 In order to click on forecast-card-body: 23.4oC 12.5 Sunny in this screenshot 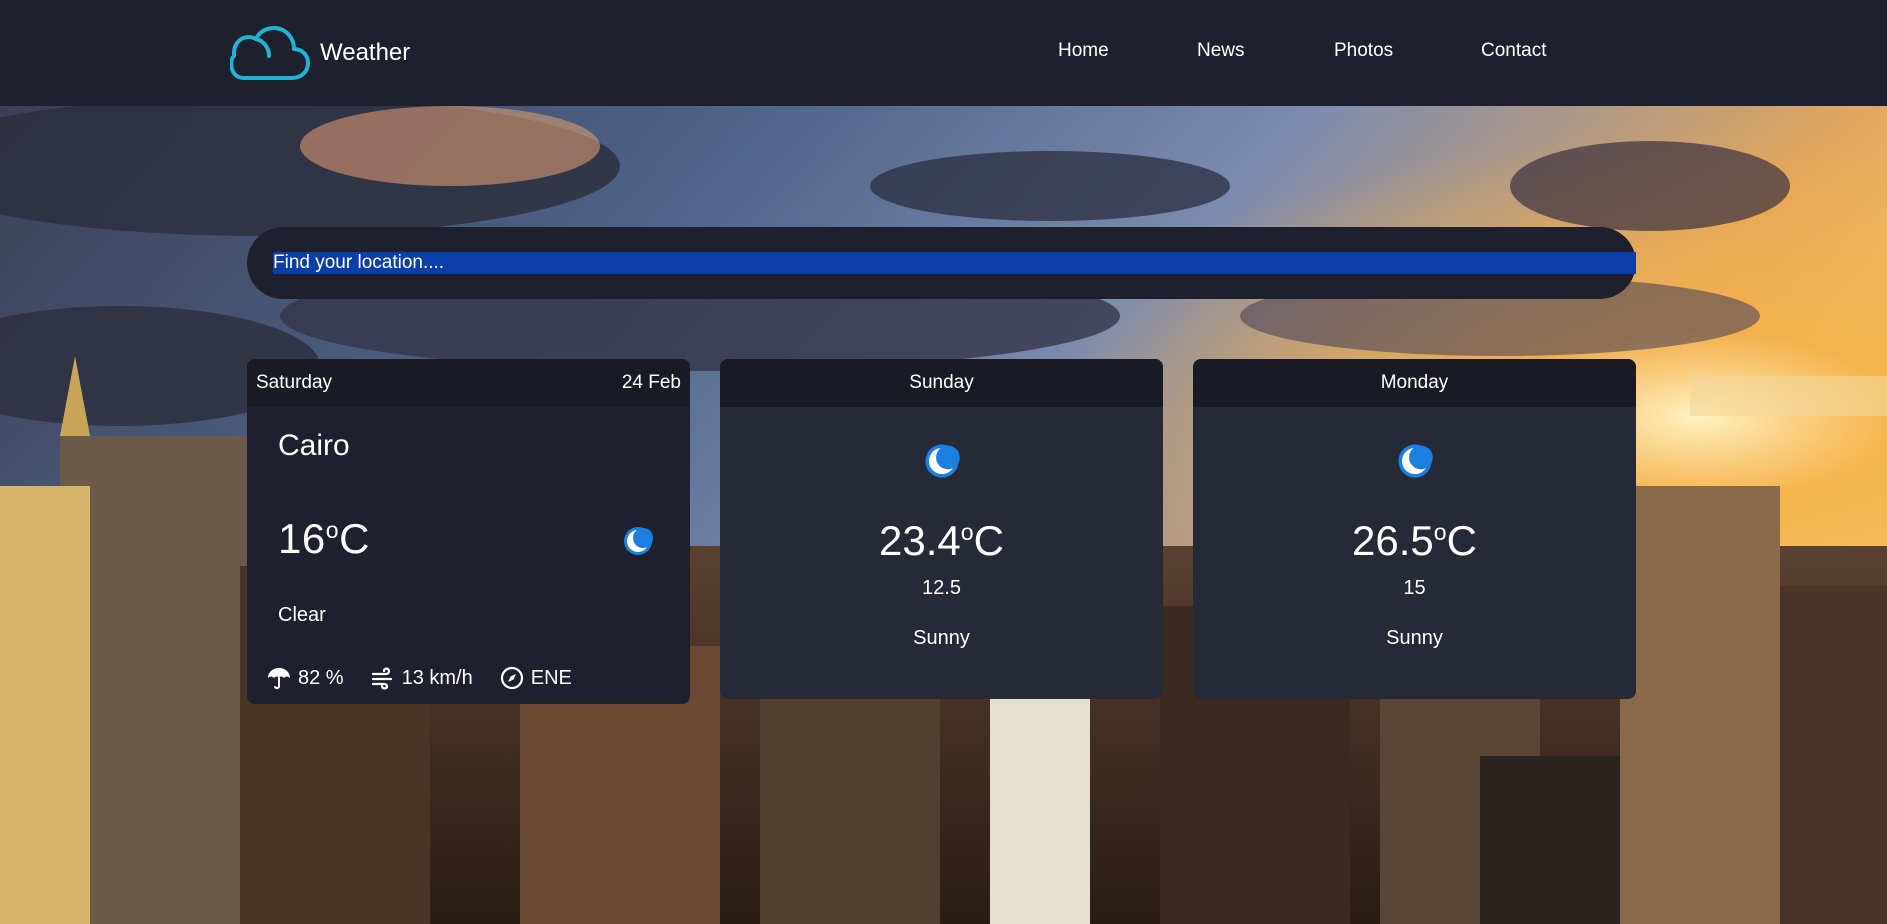, I will do `click(941, 553)`.